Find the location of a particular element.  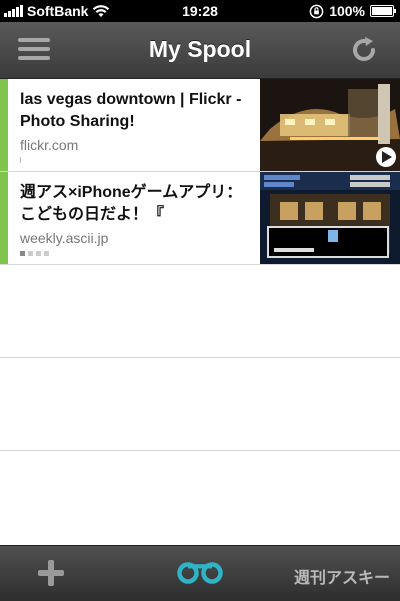

spool-icon is located at coordinates (200, 573).